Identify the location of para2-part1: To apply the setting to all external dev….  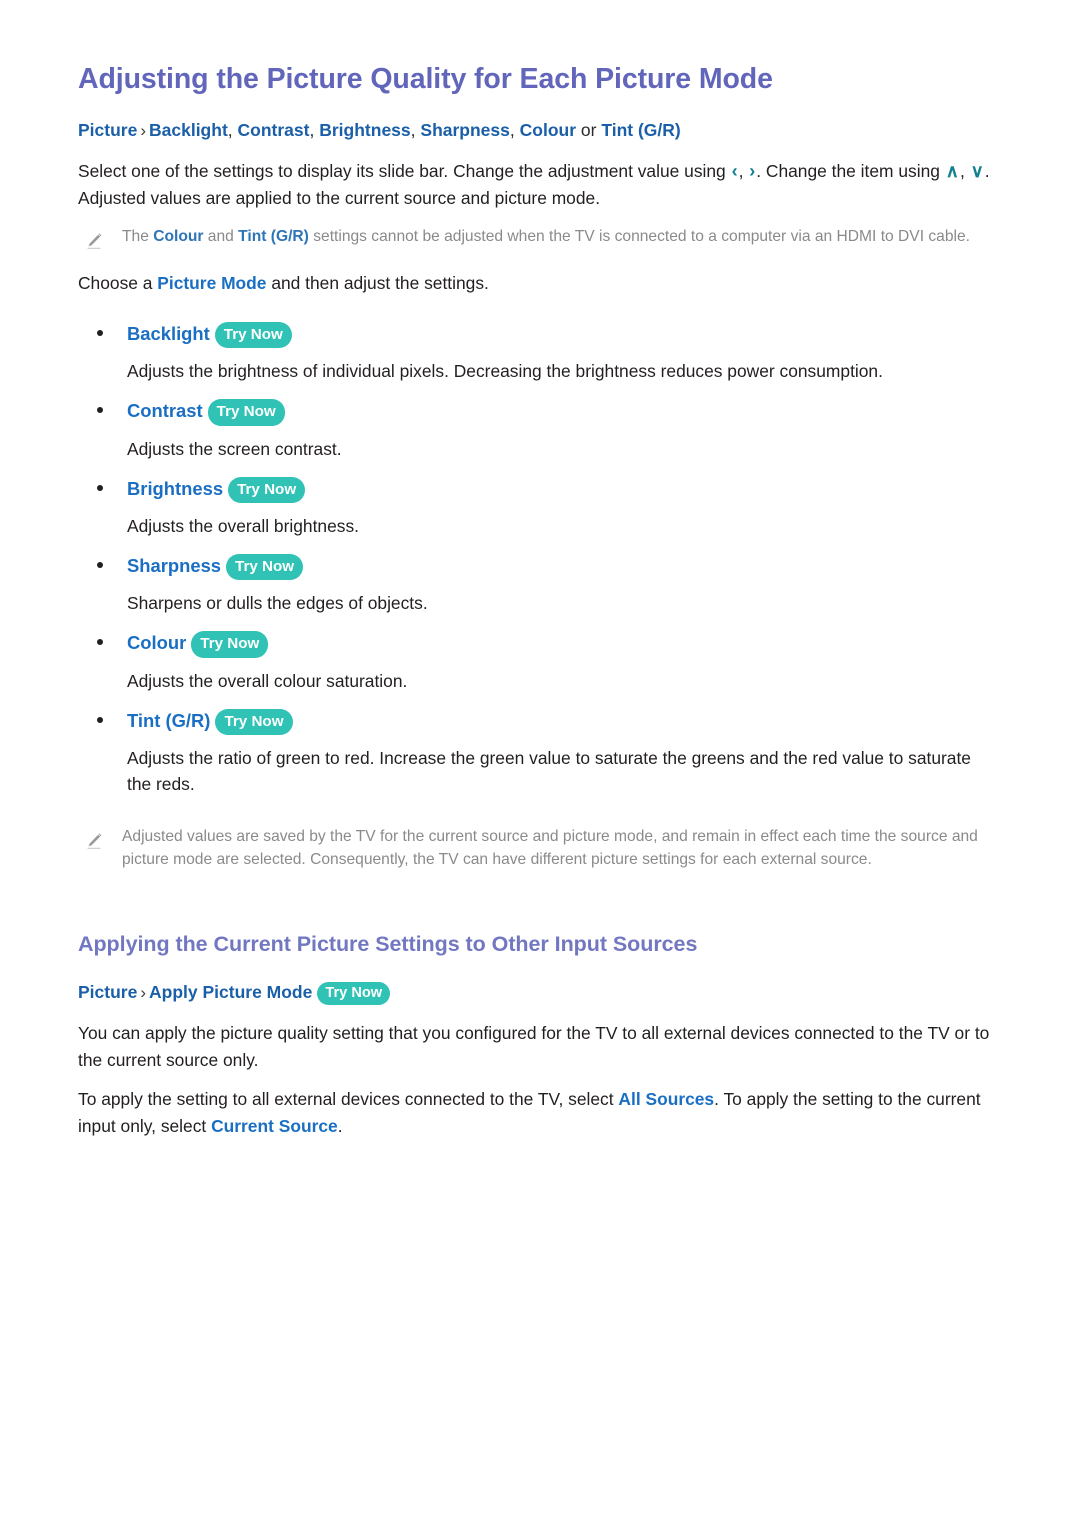
(348, 1099).